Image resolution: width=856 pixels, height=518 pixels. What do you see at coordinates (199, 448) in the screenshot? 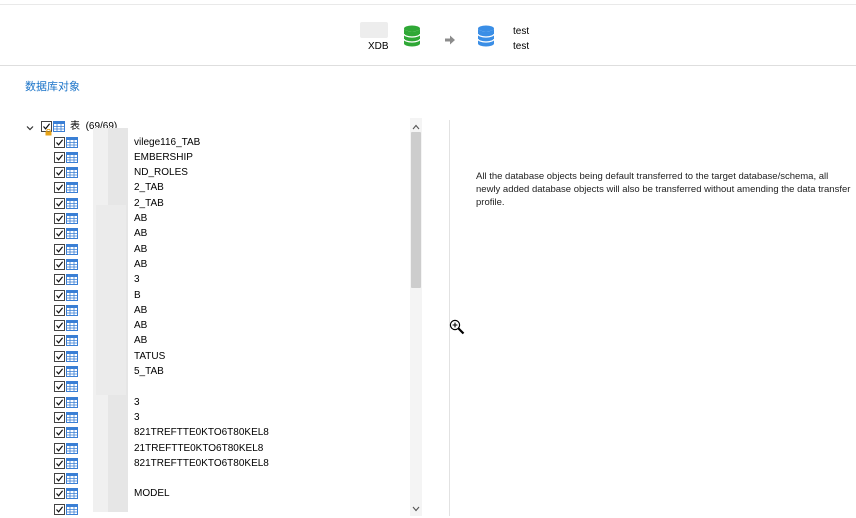
I see `table-name: 21TREFTTE0KTO6T80KEL8` at bounding box center [199, 448].